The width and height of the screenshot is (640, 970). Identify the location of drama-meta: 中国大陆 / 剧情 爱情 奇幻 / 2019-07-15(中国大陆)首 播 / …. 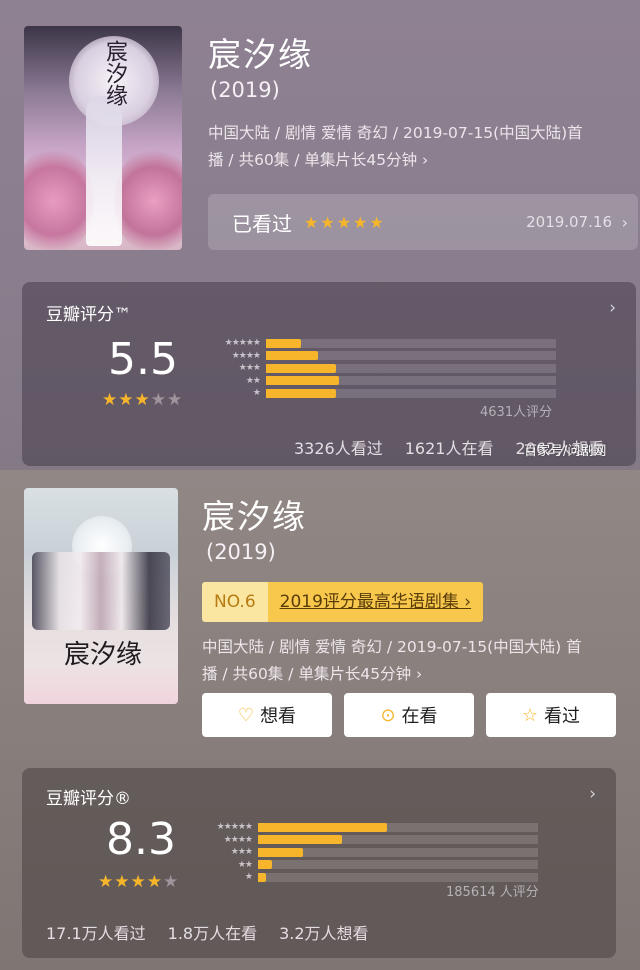
(395, 147).